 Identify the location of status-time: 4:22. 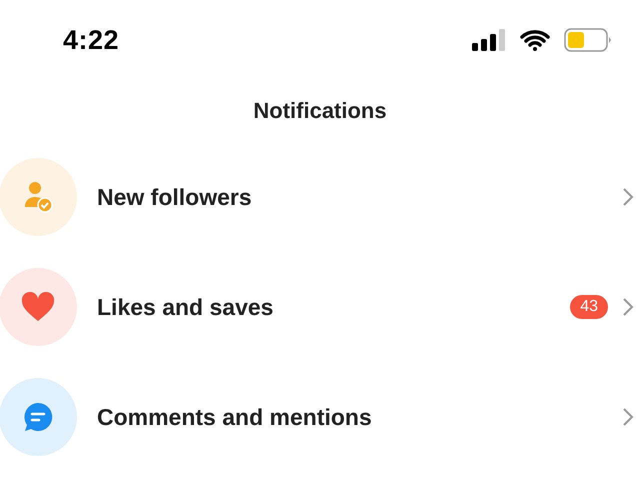
(91, 40).